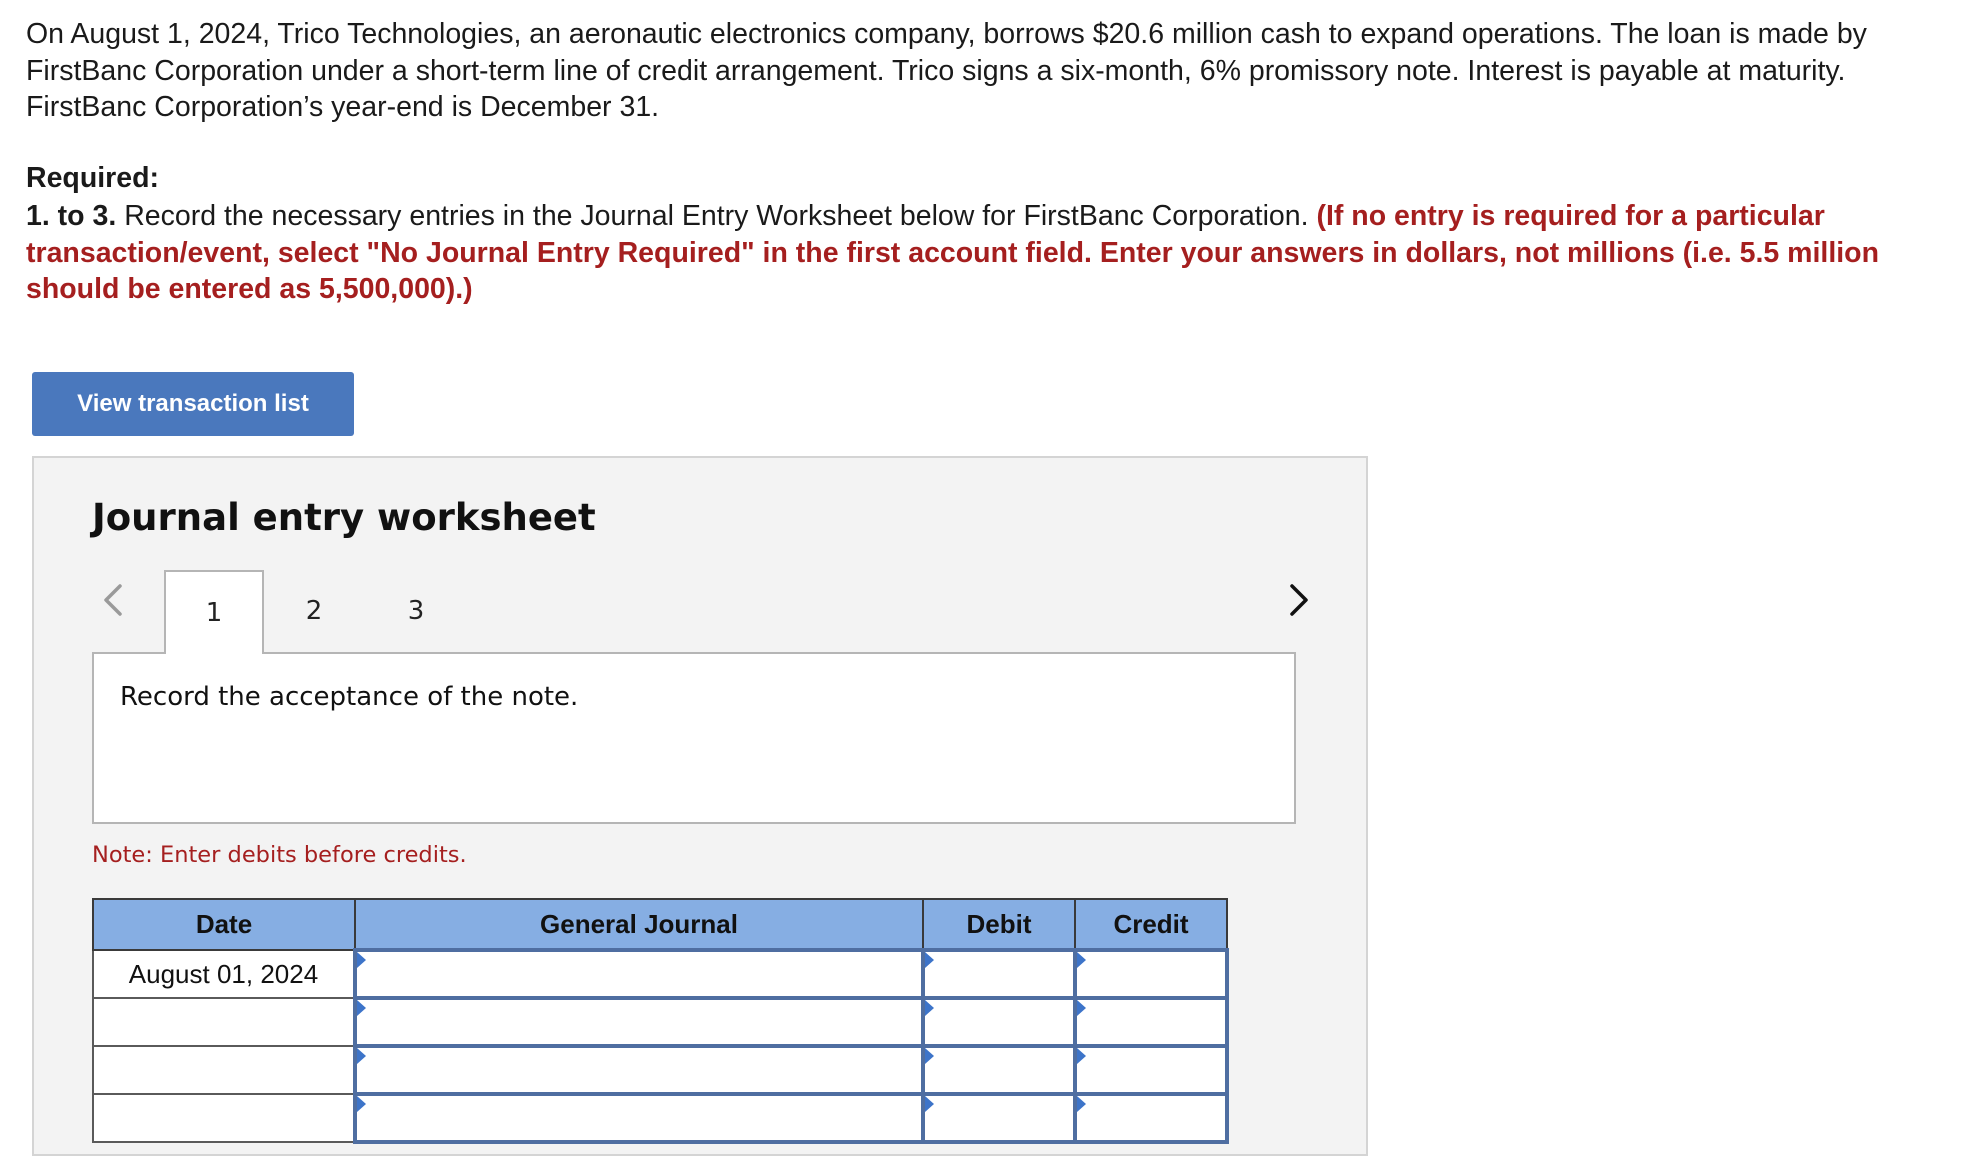 The height and width of the screenshot is (1156, 1964). I want to click on tab-2: 2, so click(314, 611).